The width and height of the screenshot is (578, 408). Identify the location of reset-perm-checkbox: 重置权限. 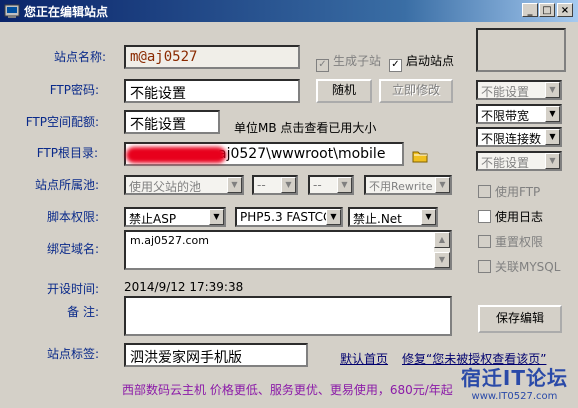
(510, 241).